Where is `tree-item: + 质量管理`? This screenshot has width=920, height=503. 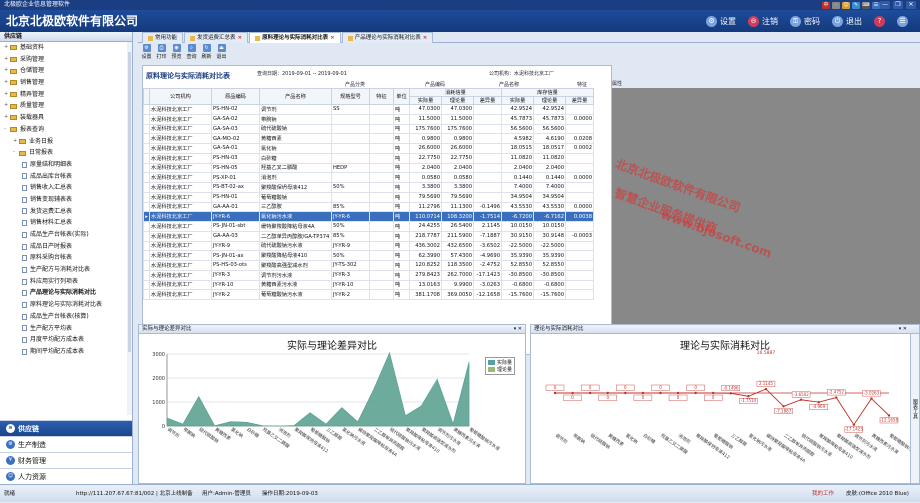
tree-item: + 质量管理 is located at coordinates (66, 106).